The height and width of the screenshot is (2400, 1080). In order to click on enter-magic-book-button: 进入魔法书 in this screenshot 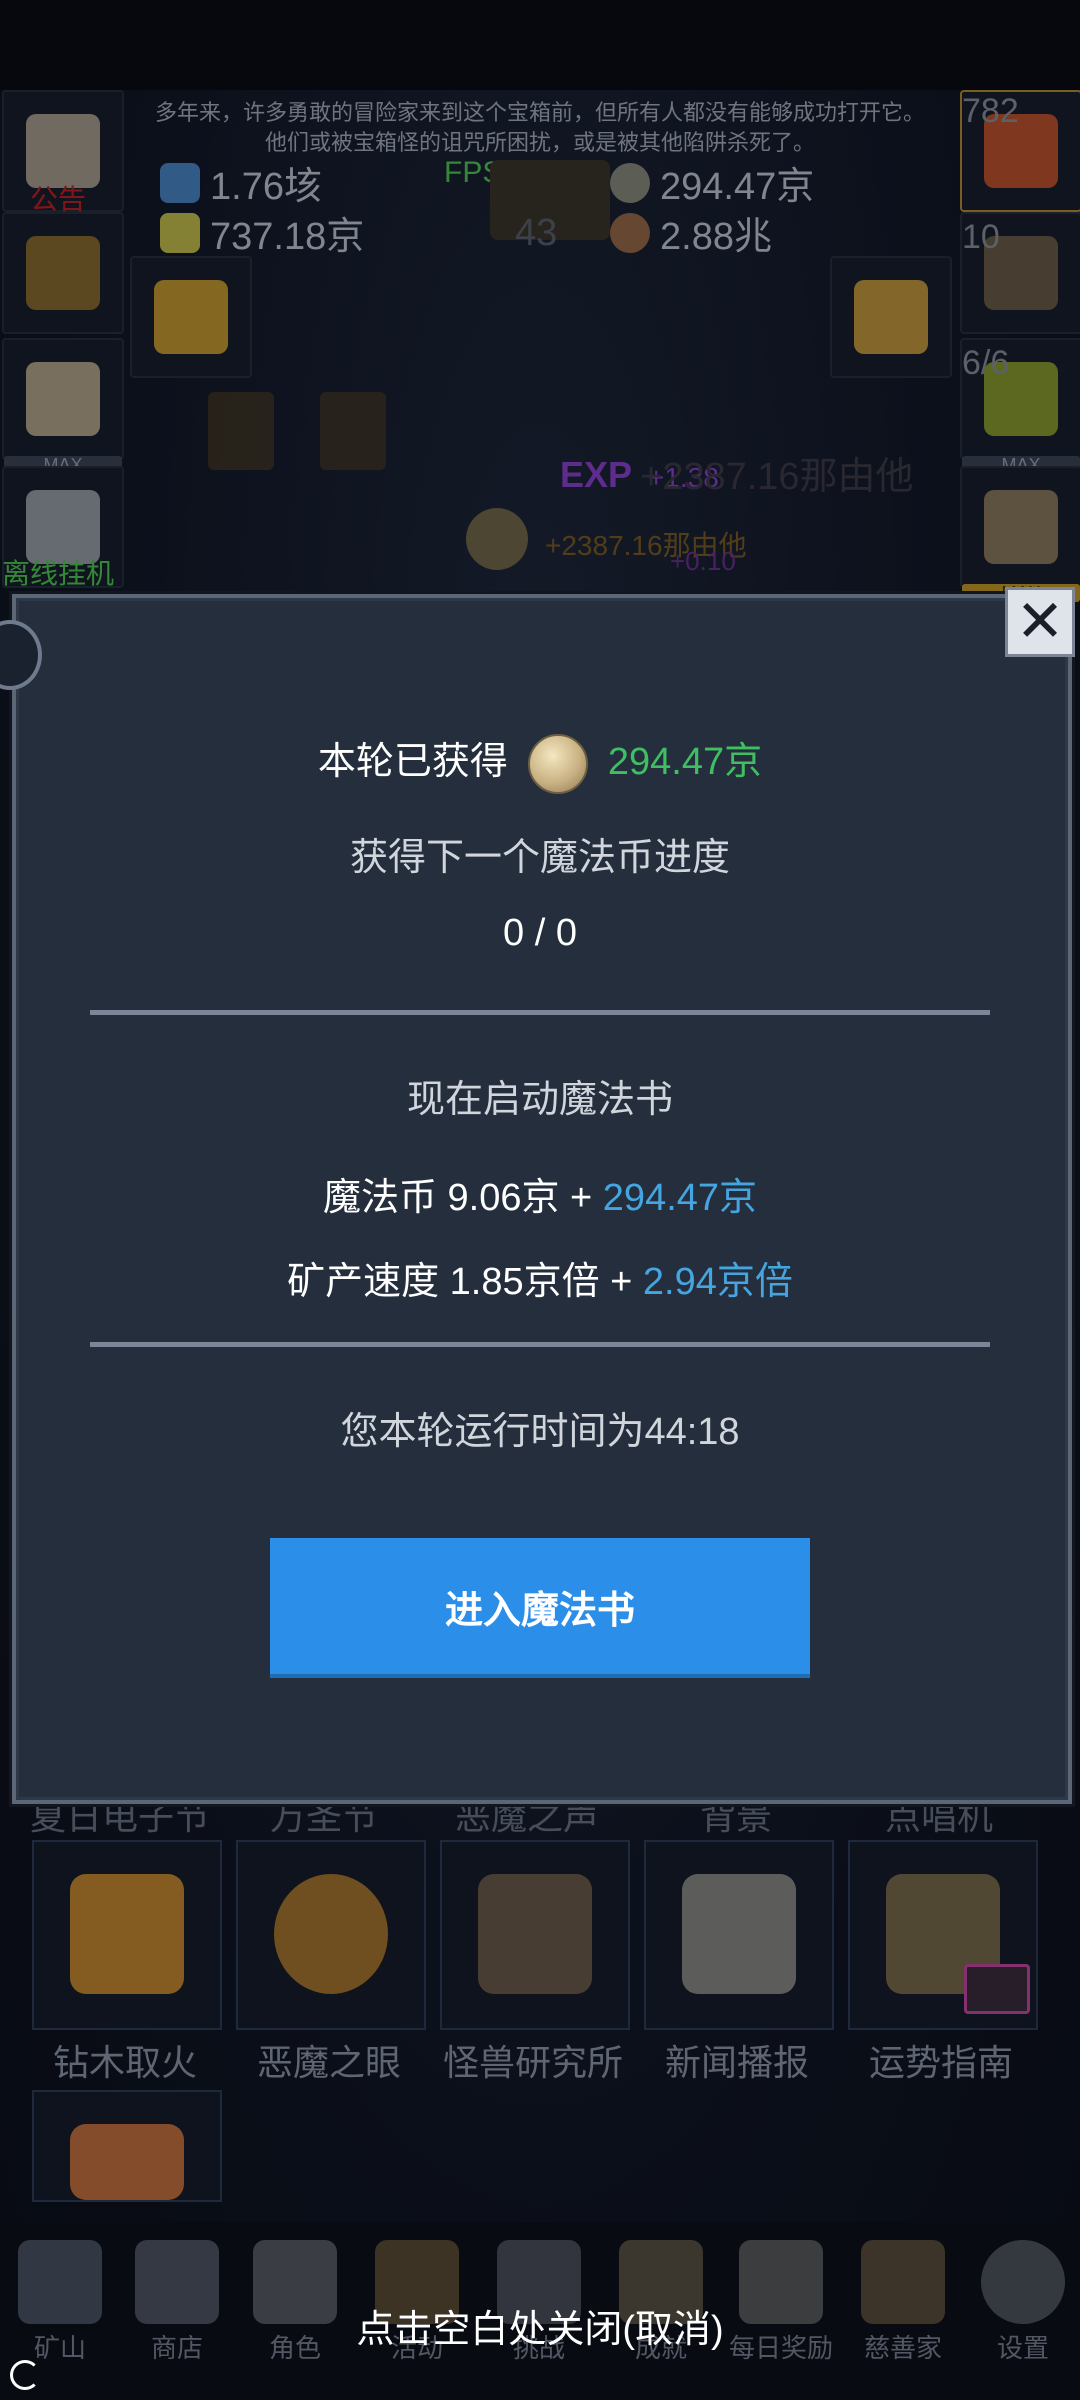, I will do `click(540, 1608)`.